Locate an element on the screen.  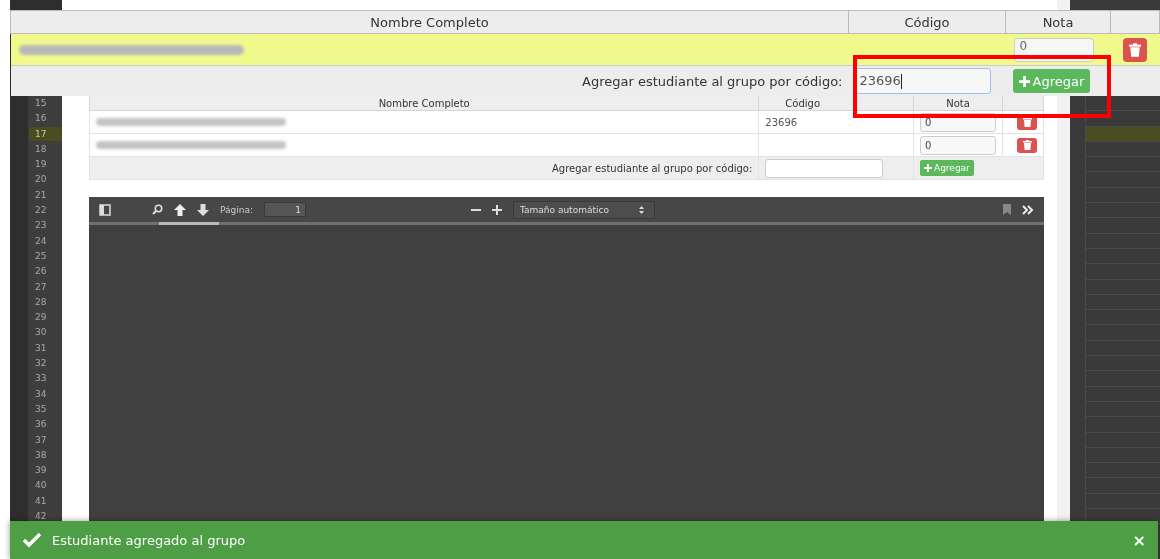
column-header: Nombre Completo is located at coordinates (429, 22).